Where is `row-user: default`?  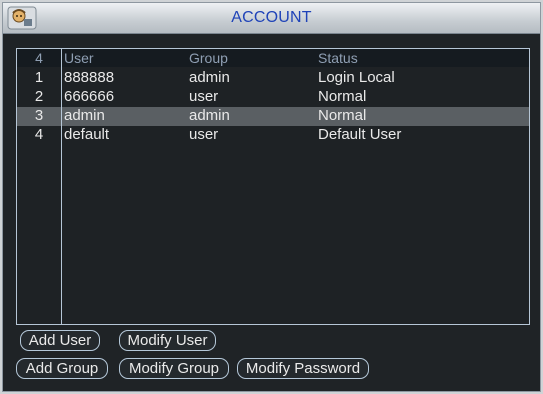 row-user: default is located at coordinates (87, 134).